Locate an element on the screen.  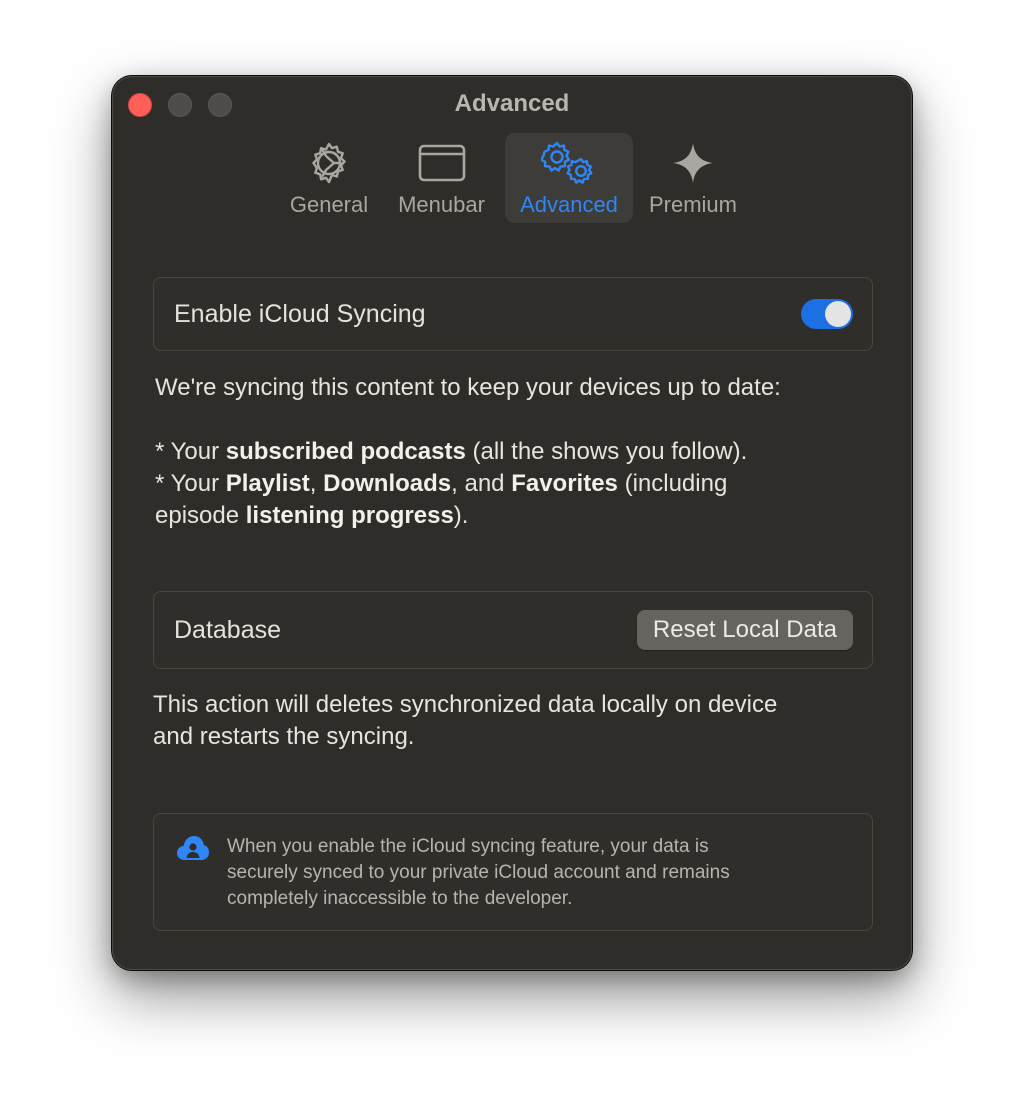
icloud-person-icon is located at coordinates (193, 848).